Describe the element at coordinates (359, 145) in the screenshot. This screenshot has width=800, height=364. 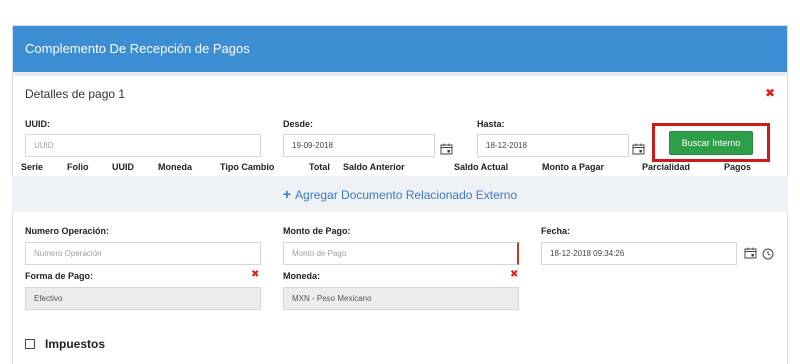
I see `desde-date-input: 19-09-2018` at that location.